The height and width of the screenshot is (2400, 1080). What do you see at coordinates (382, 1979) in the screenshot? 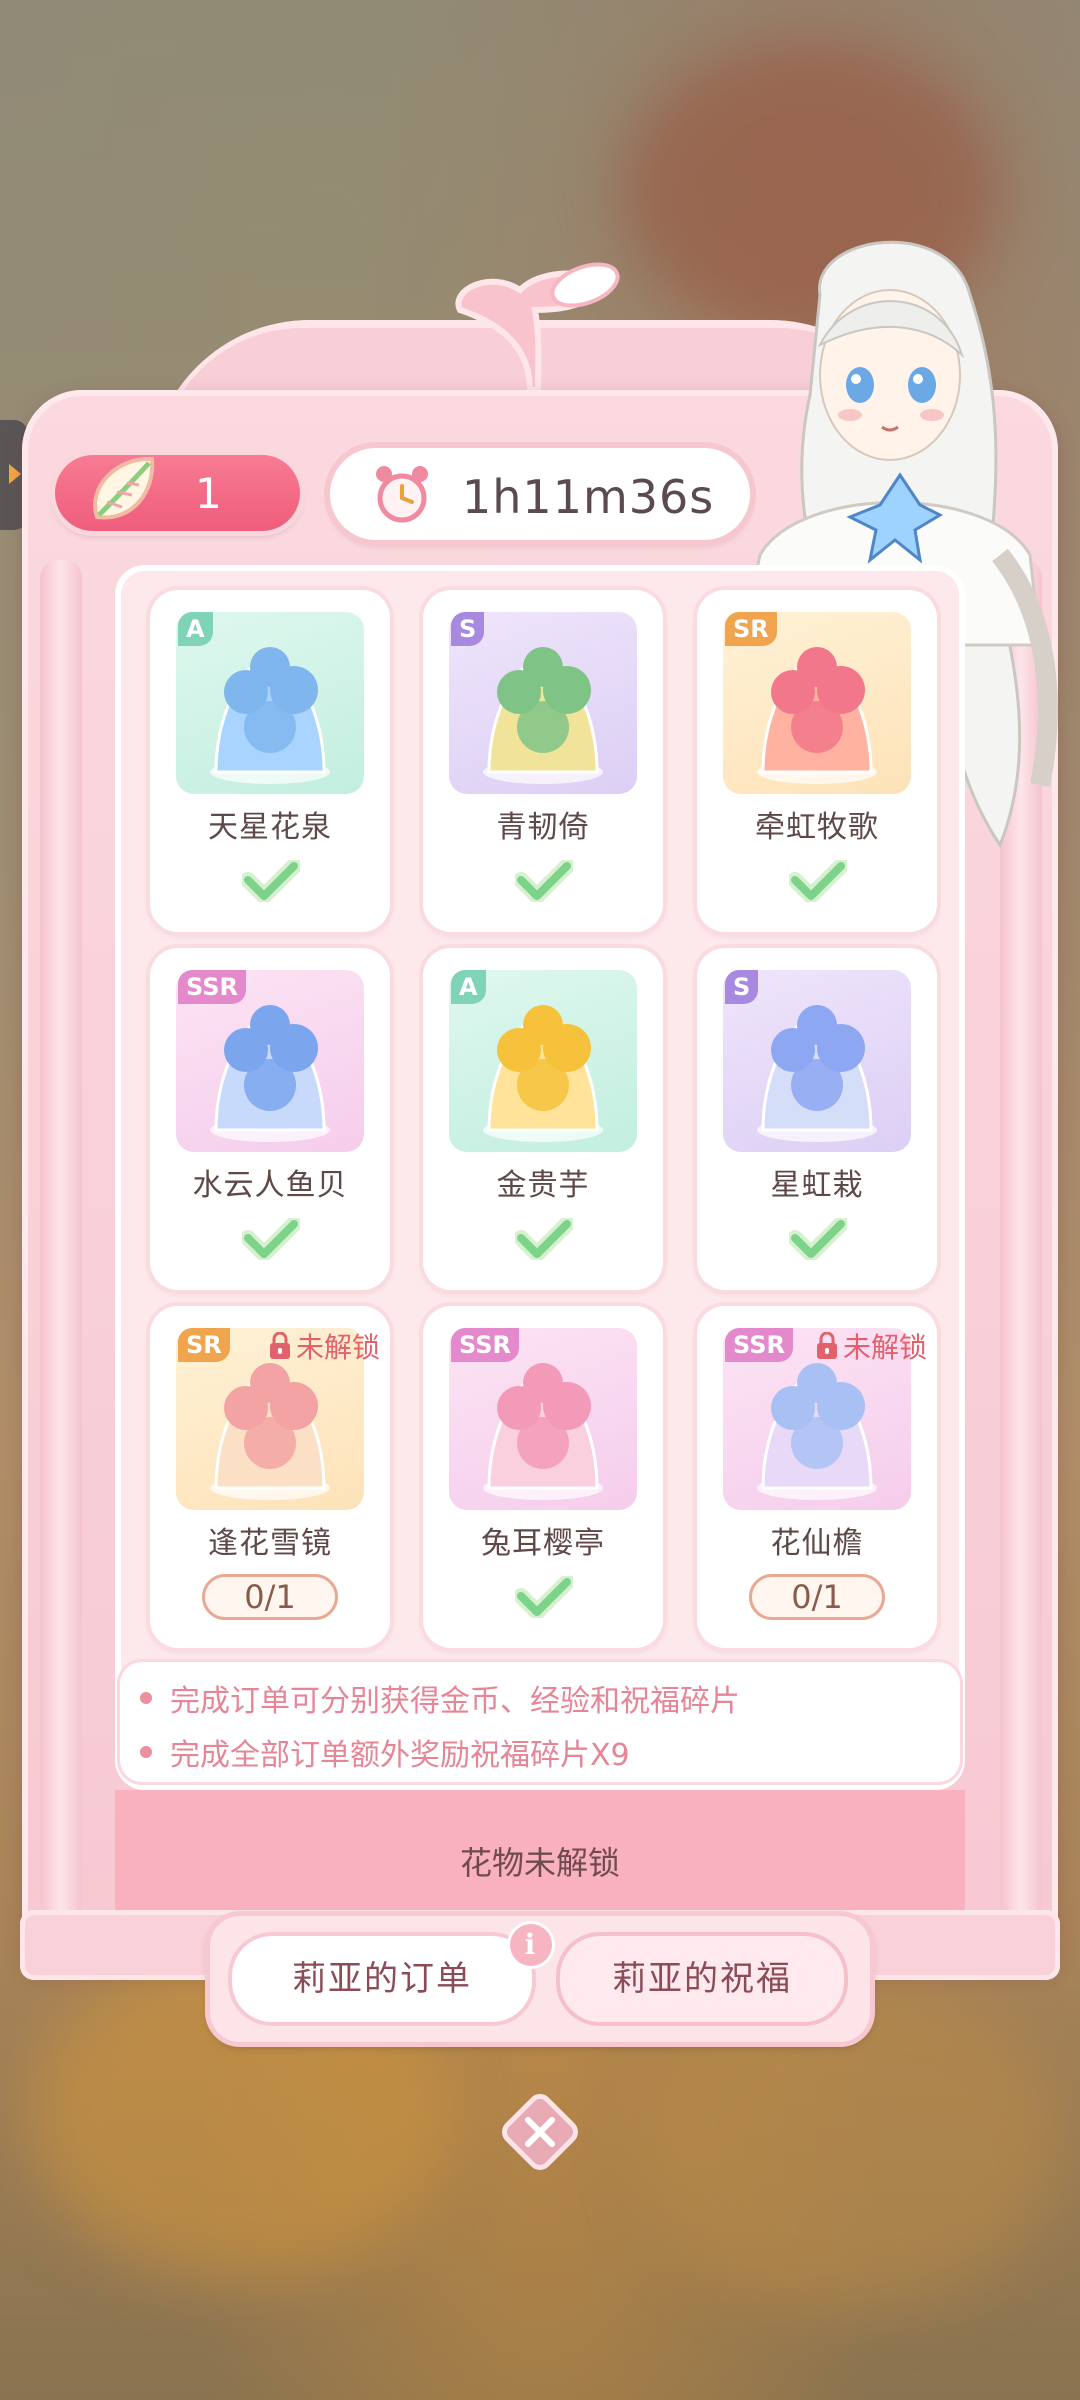
I see `tab-orders-label: 莉亚的订单` at bounding box center [382, 1979].